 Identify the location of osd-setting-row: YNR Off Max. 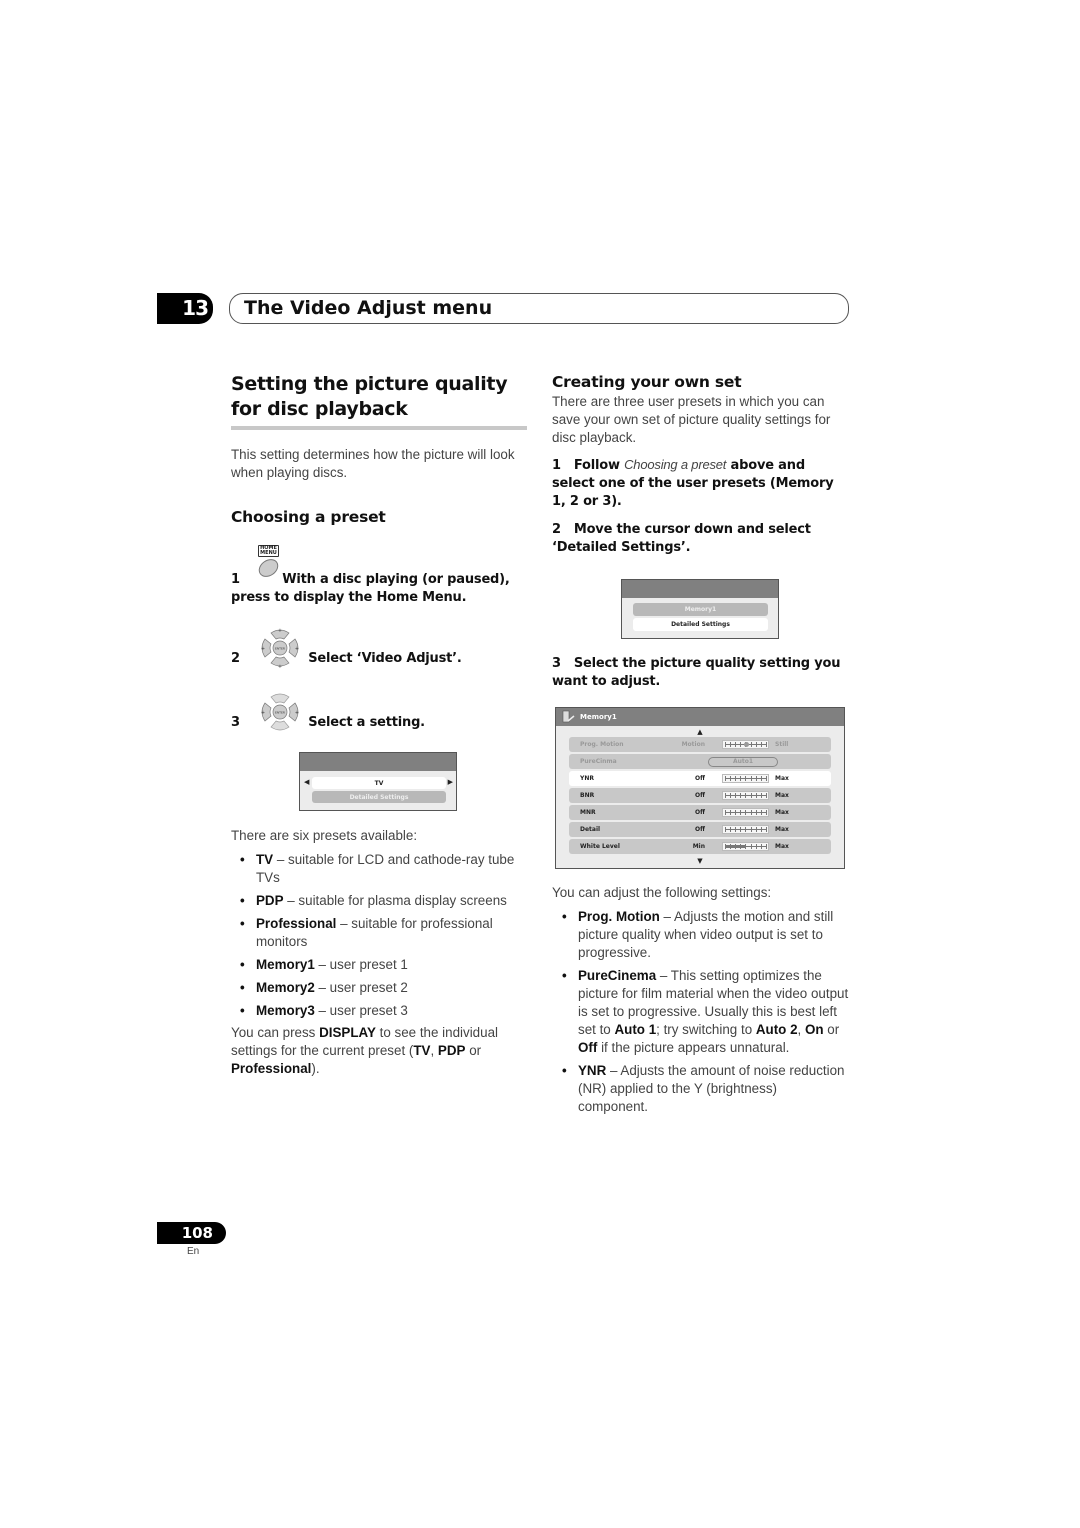
(700, 778).